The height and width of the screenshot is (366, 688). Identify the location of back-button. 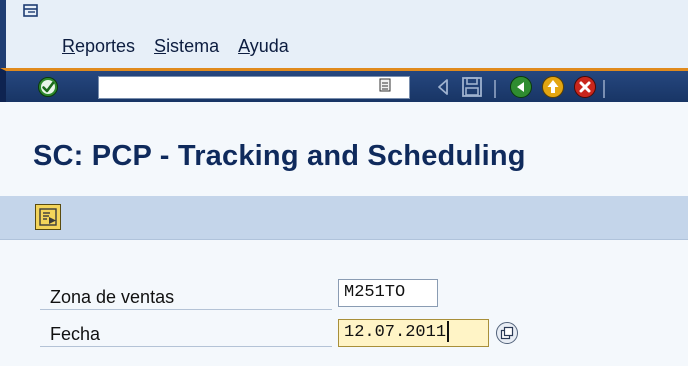
(521, 87).